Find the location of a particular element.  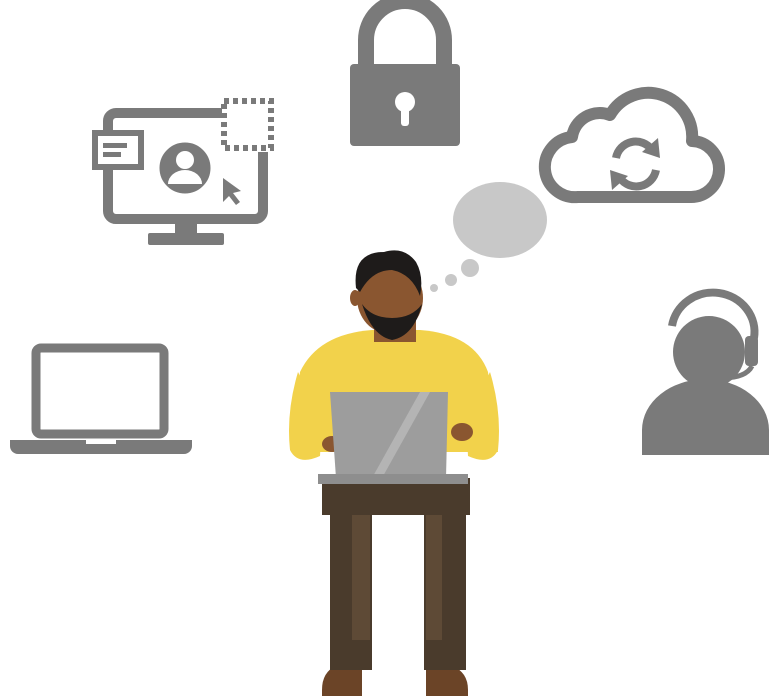

customer-support-headset-icon is located at coordinates (705, 371).